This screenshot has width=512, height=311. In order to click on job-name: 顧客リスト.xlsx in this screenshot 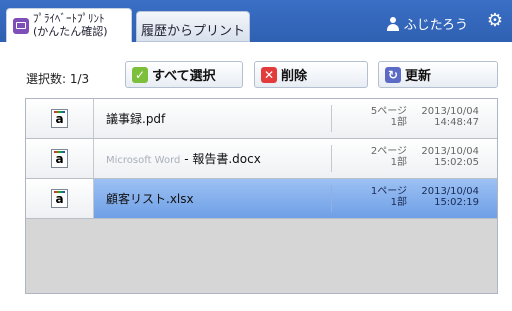, I will do `click(150, 199)`.